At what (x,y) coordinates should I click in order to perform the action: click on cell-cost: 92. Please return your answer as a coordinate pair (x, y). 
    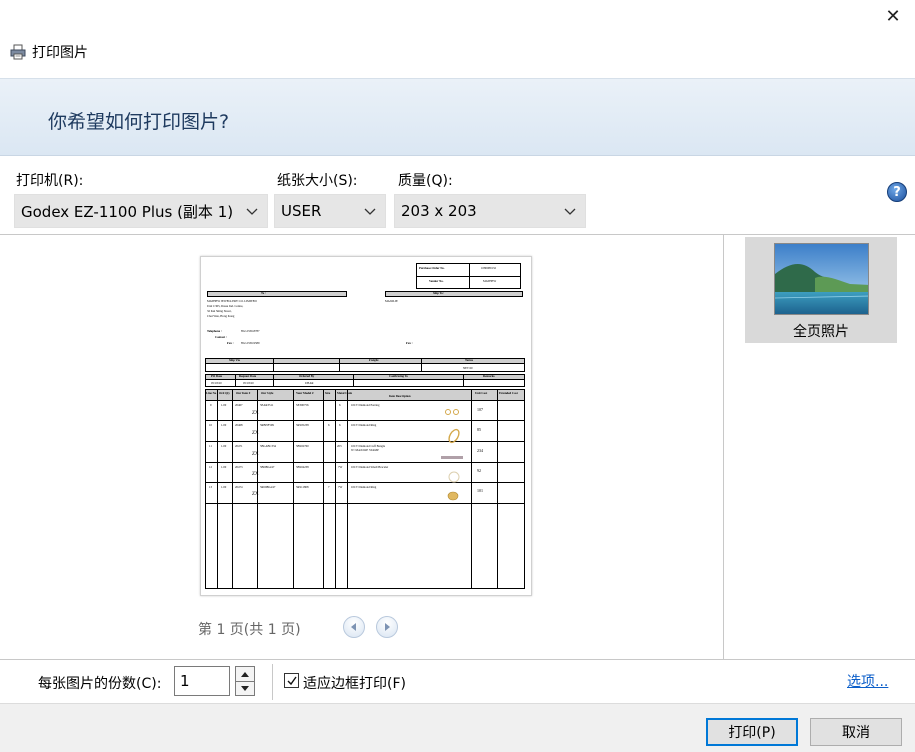
    Looking at the image, I should click on (479, 470).